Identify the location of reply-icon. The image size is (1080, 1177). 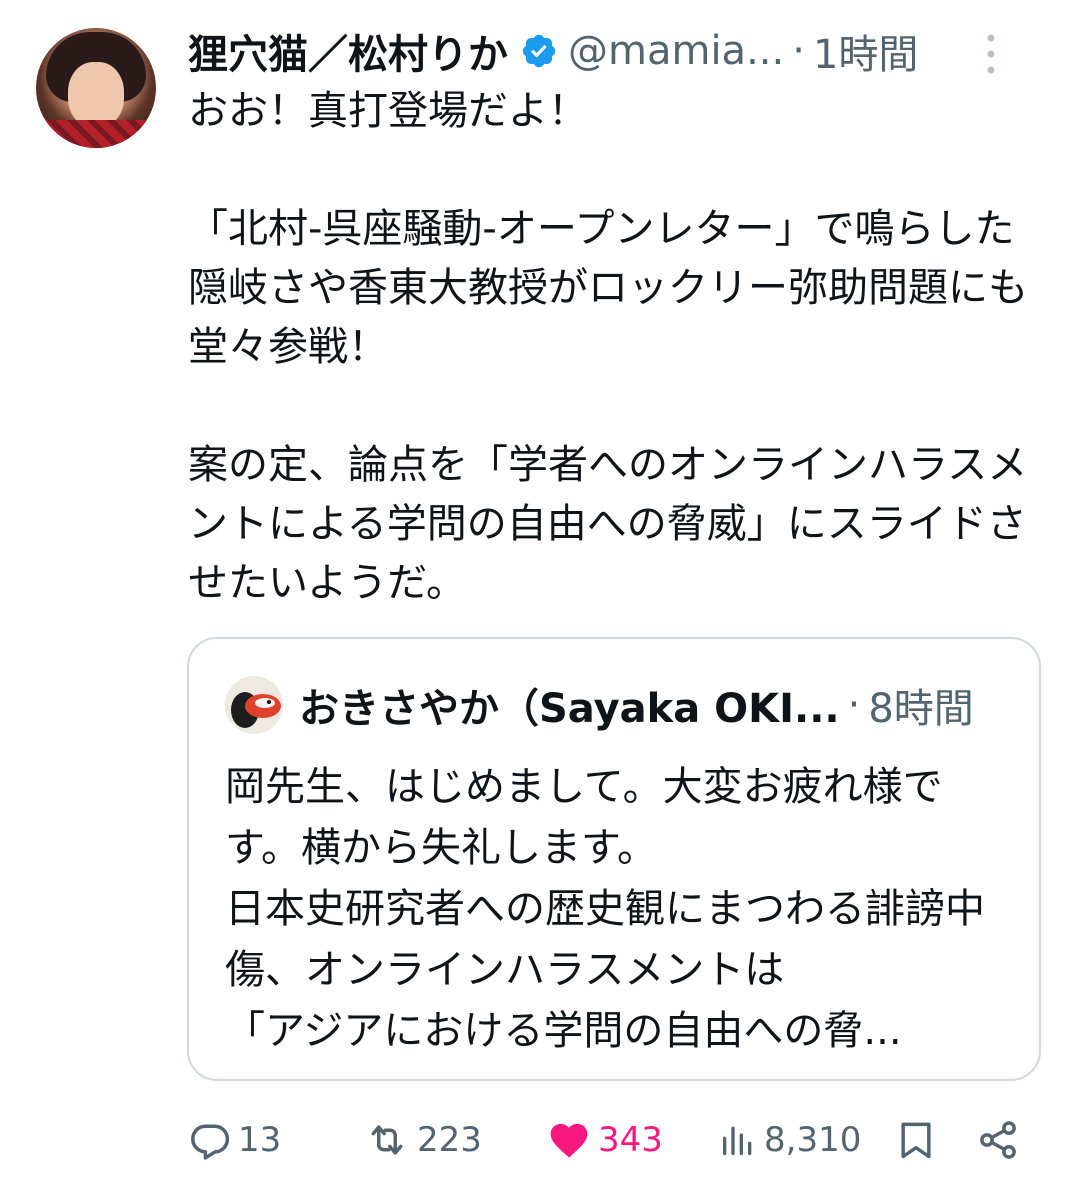
(210, 1142).